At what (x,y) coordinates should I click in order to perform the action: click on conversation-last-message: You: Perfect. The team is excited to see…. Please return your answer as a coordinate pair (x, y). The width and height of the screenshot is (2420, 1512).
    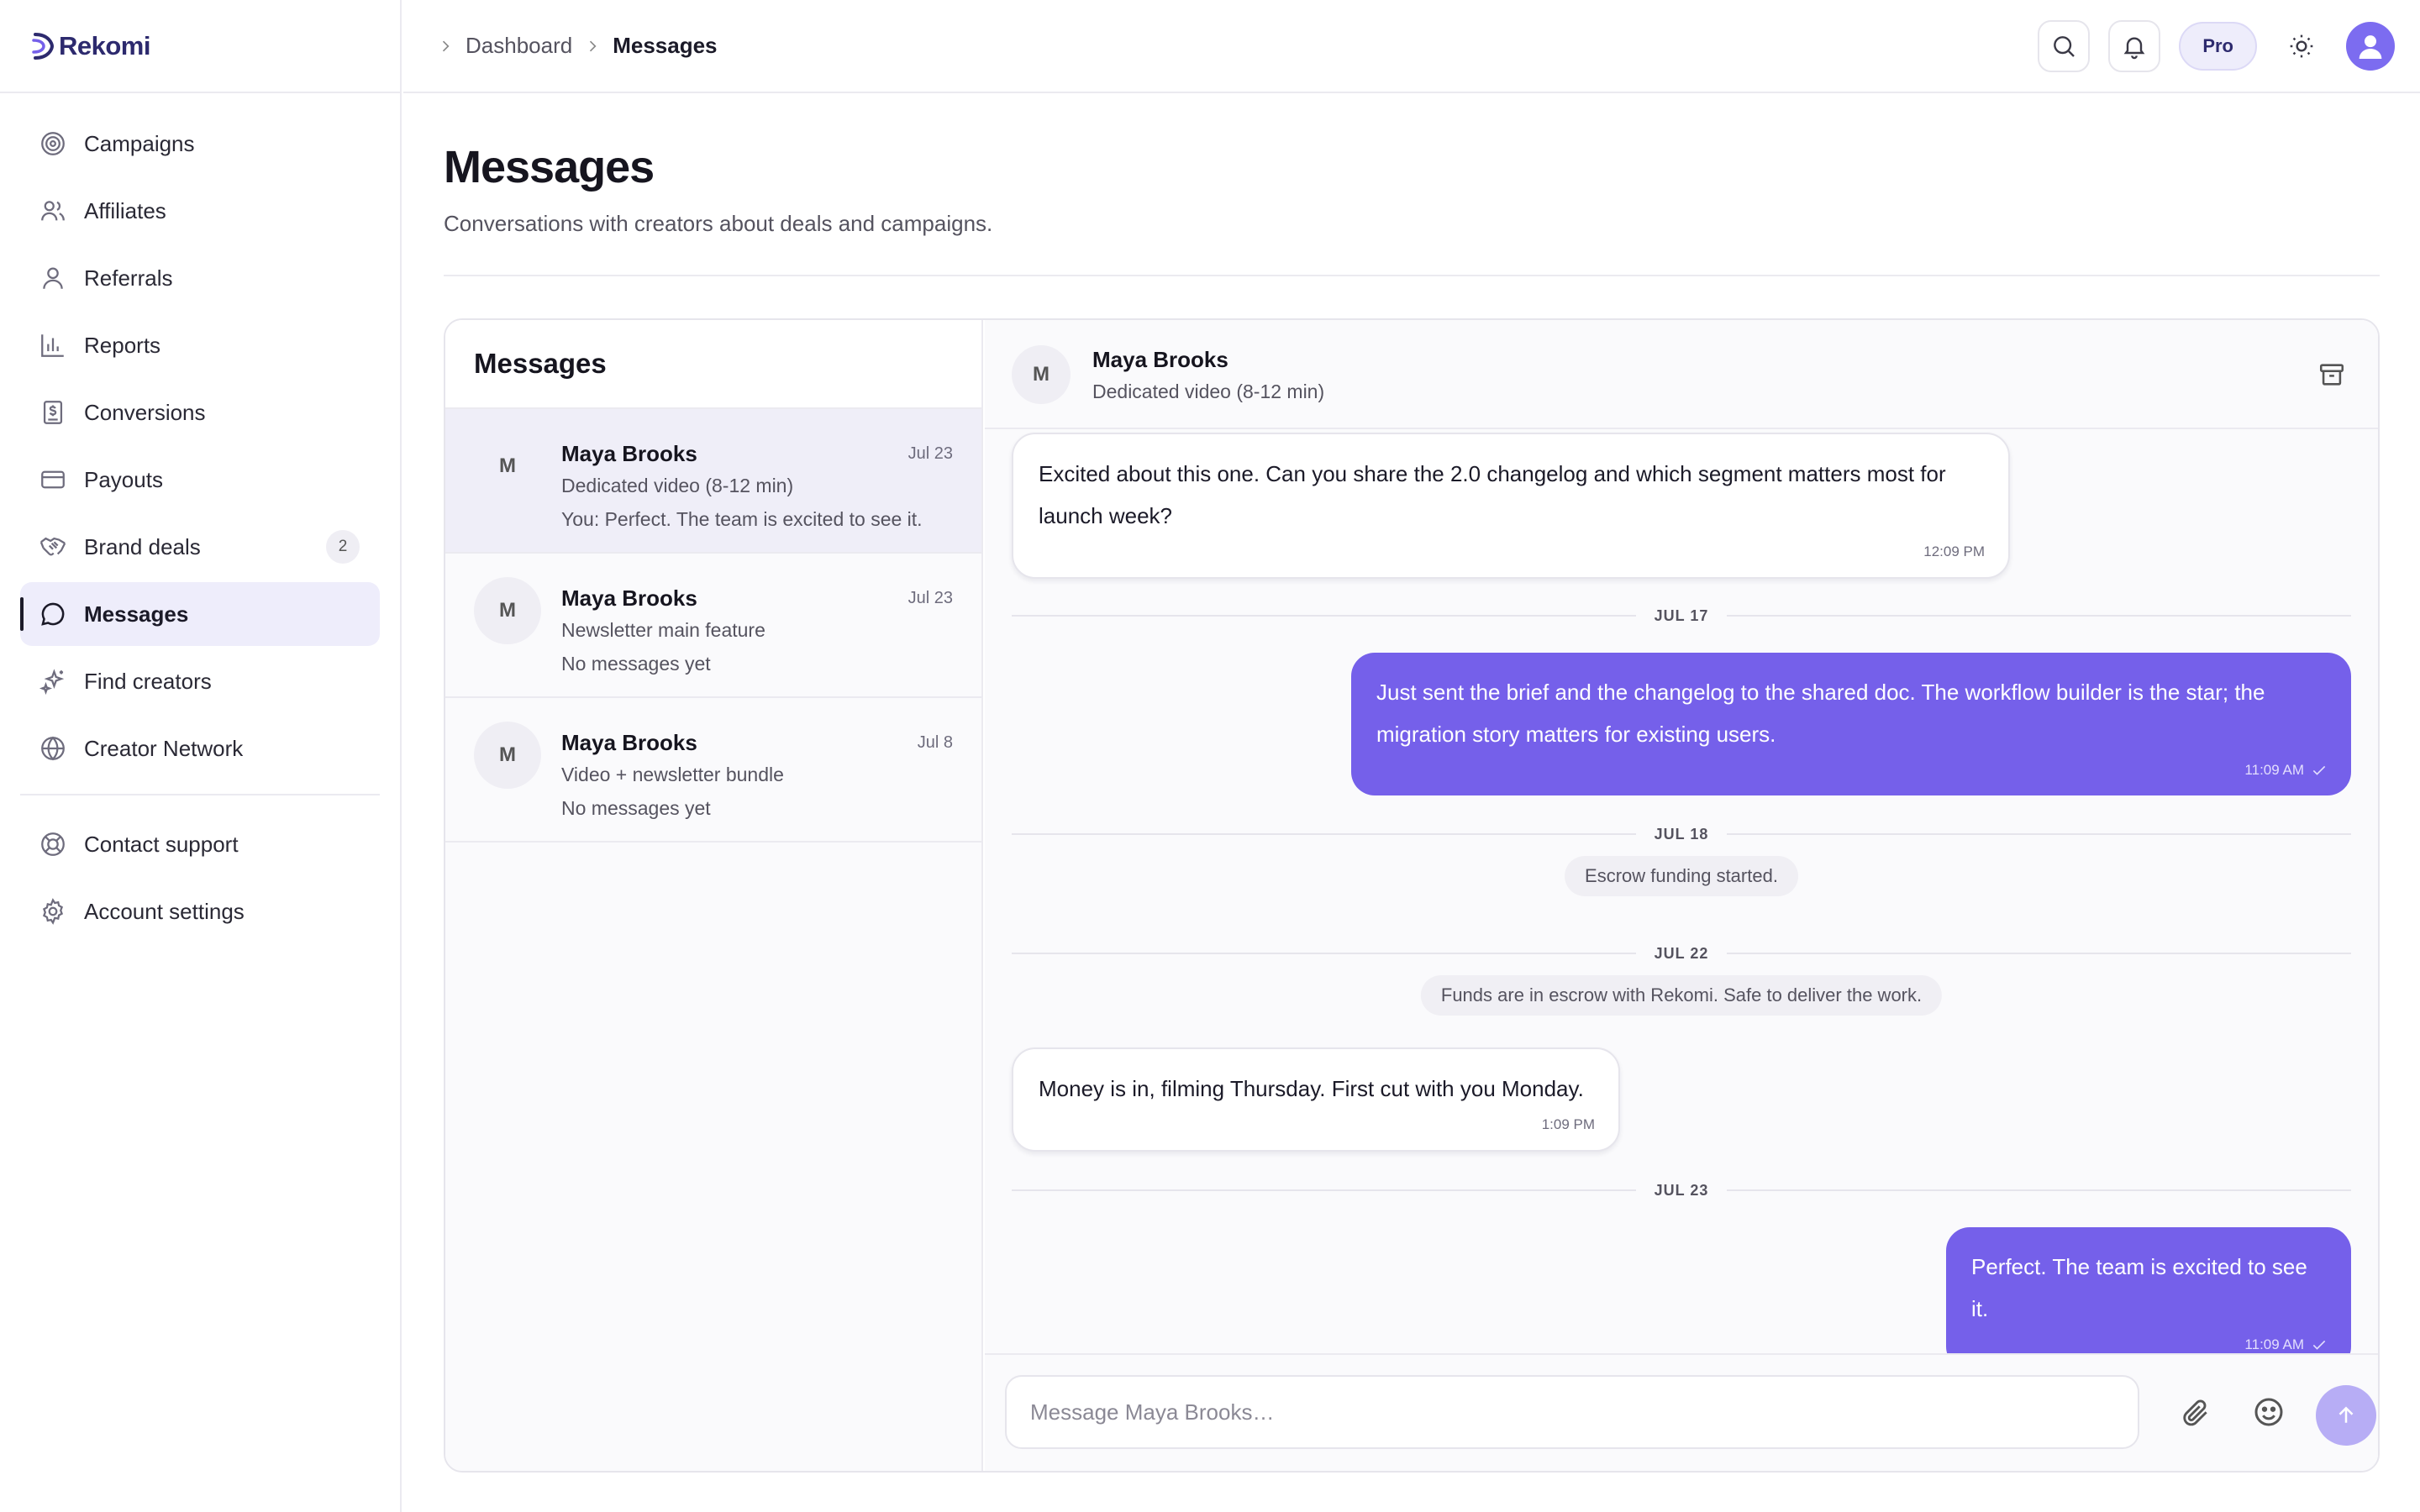
    Looking at the image, I should click on (742, 519).